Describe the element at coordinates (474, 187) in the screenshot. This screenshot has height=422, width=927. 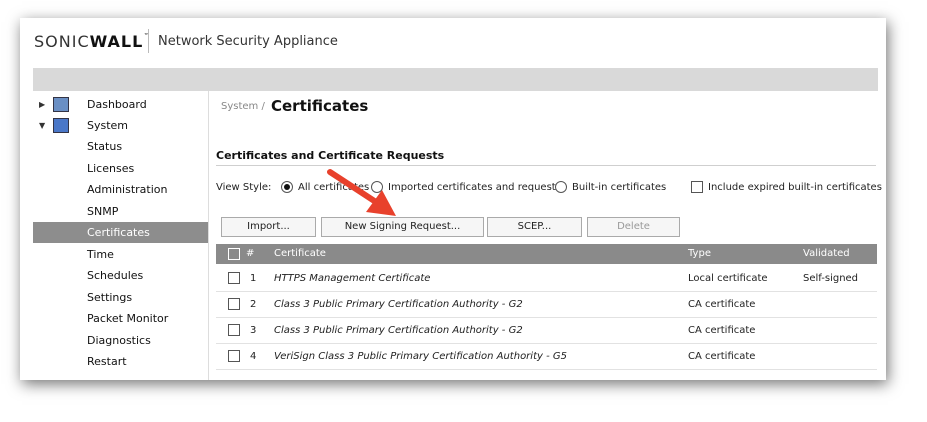
I see `radio-label-imported: Imported certificates and requests` at that location.